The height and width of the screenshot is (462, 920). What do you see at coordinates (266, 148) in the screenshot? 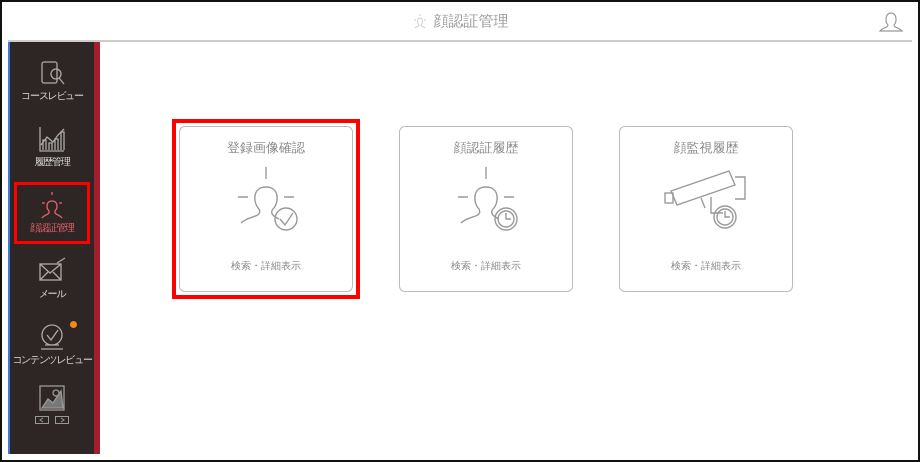
I see `card-title: 登録画像確認` at bounding box center [266, 148].